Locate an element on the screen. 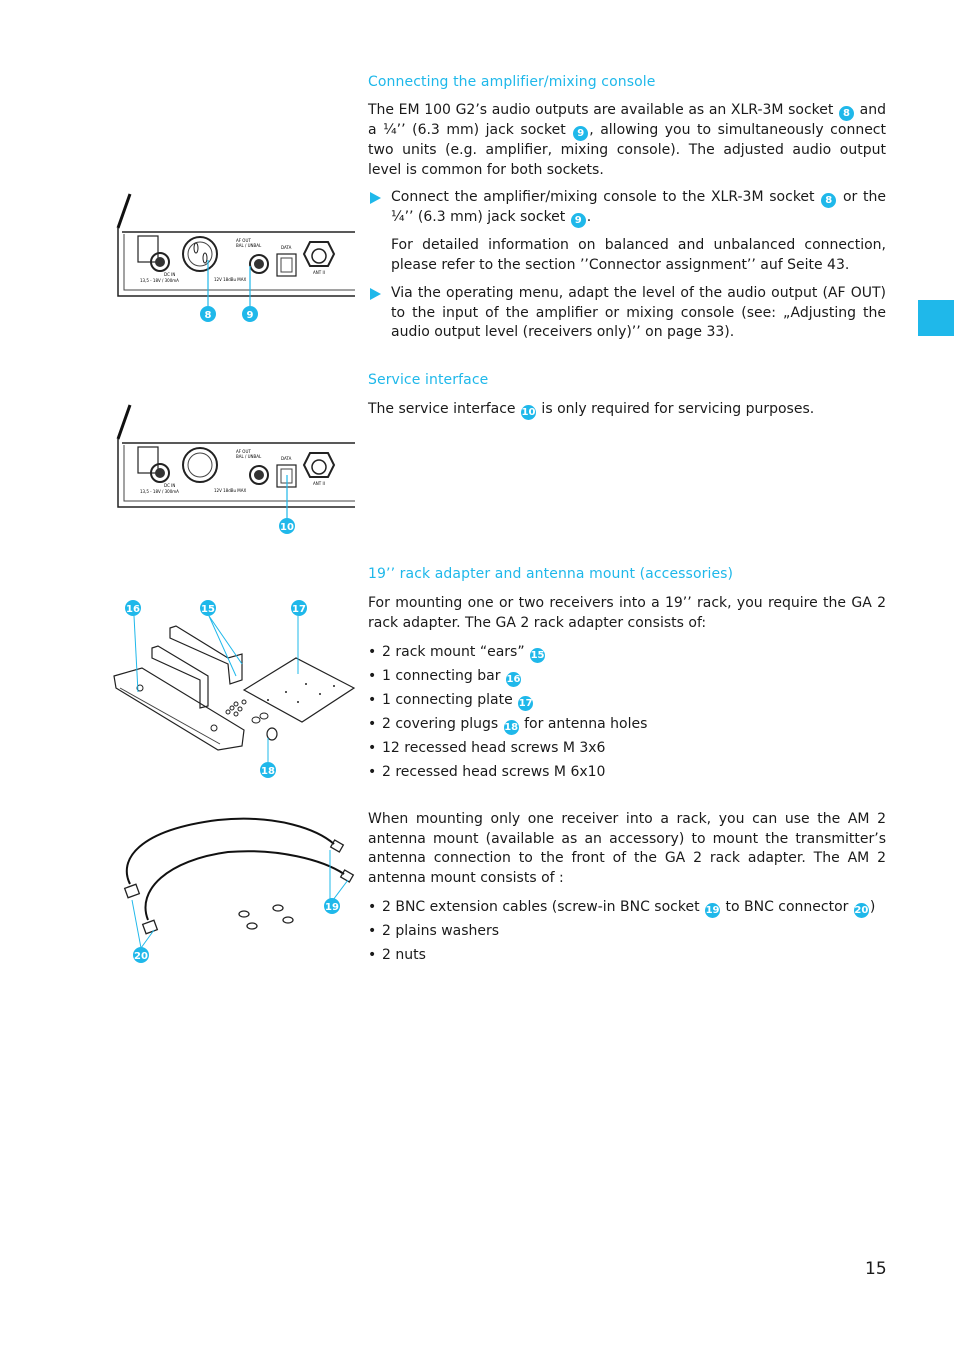 This screenshot has height=1351, width=954. callout-17: 17 is located at coordinates (526, 703).